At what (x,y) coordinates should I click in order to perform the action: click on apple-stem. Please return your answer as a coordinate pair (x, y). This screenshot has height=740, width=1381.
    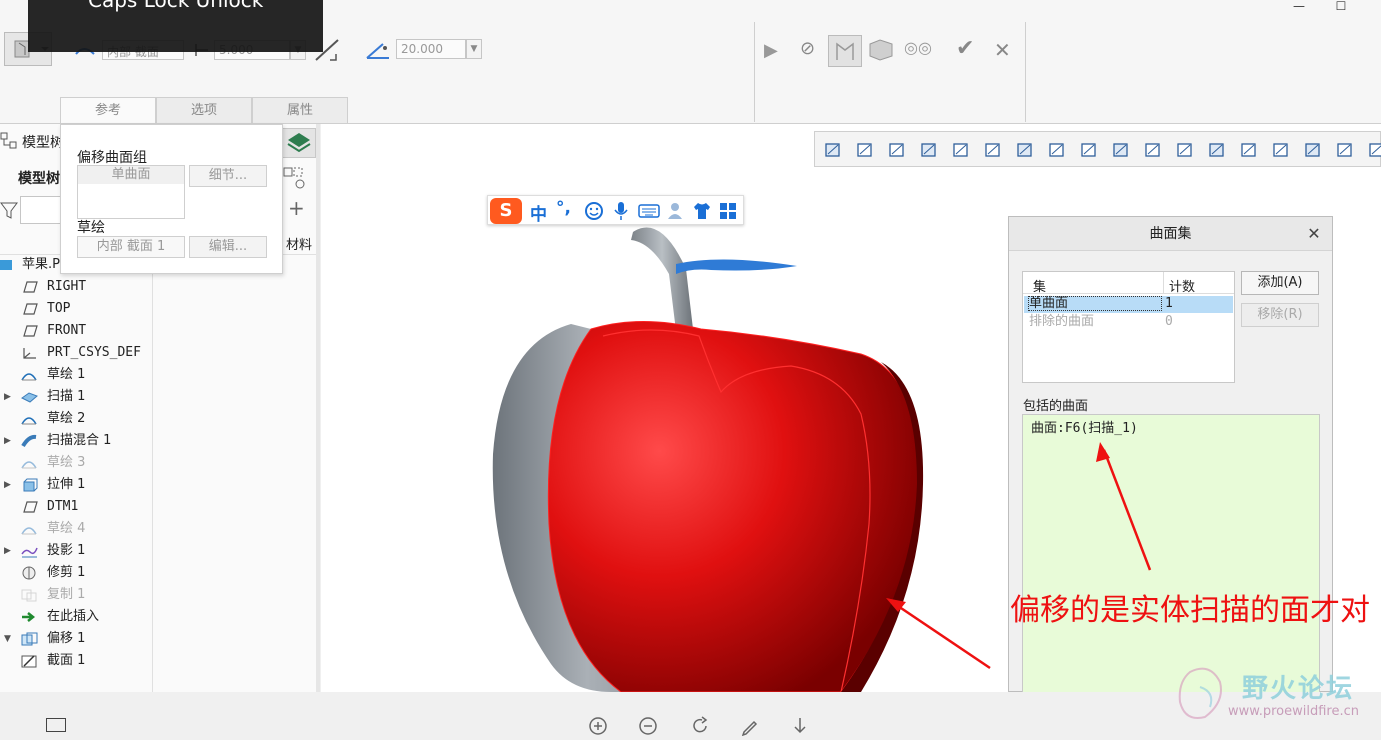
    Looking at the image, I should click on (662, 279).